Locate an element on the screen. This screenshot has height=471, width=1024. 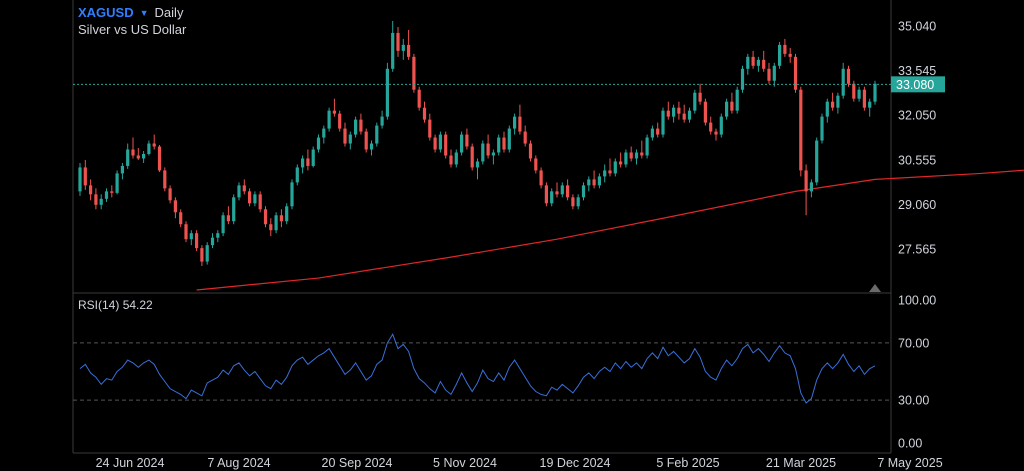
triangle-down-icon: ▼ is located at coordinates (144, 13).